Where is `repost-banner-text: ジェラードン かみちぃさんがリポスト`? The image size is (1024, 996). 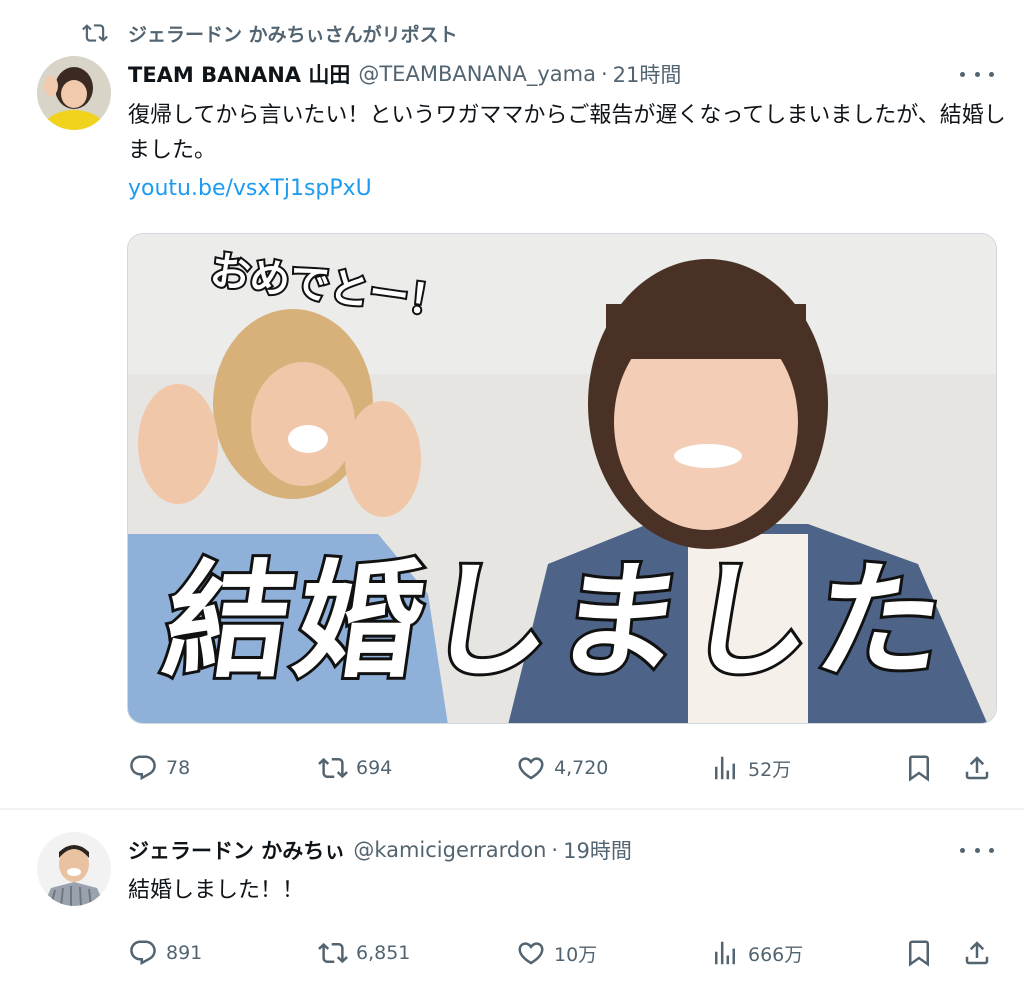 repost-banner-text: ジェラードン かみちぃさんがリポスト is located at coordinates (293, 34).